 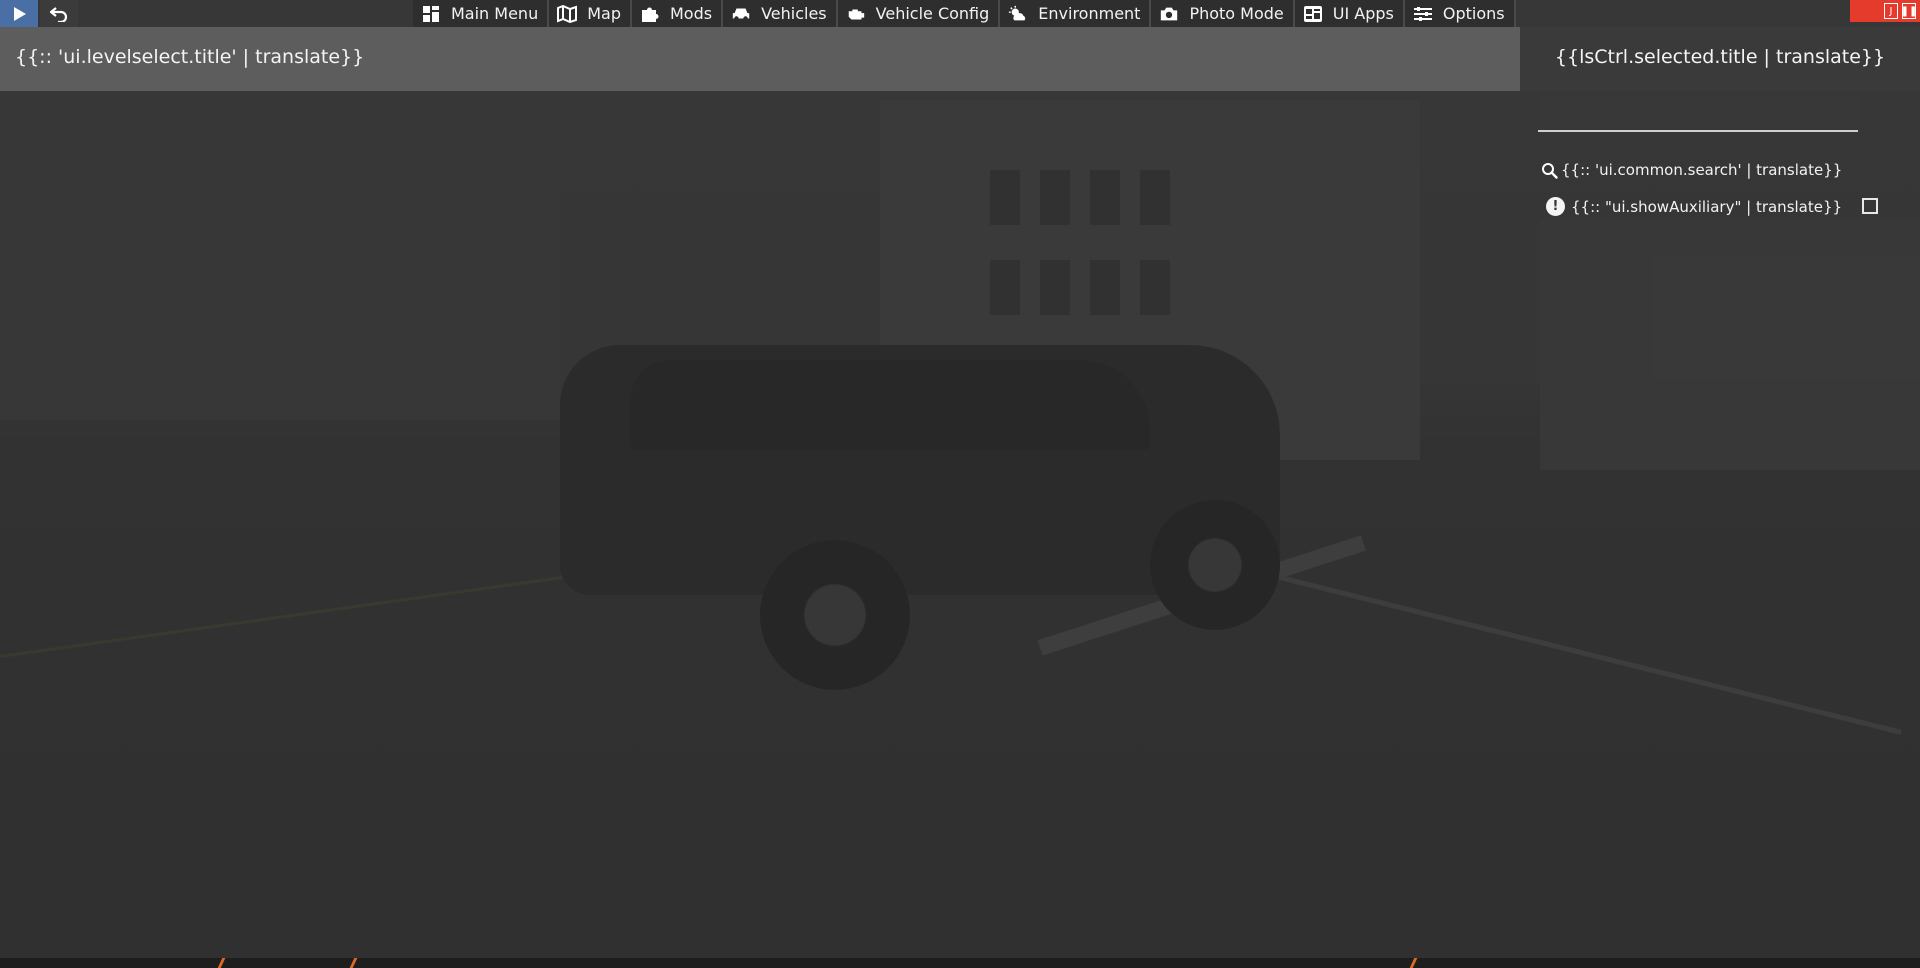 I want to click on show-auxiliary-row: ! {{:: "ui.showAuxiliary" | translate}}, so click(x=1712, y=206).